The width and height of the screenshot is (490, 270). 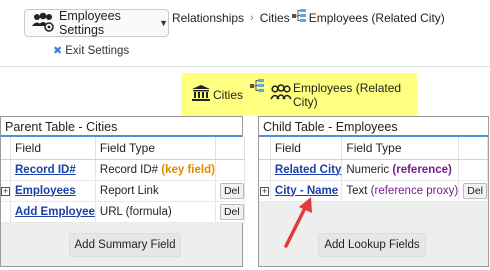 What do you see at coordinates (129, 169) in the screenshot?
I see `field-type: Record ID#` at bounding box center [129, 169].